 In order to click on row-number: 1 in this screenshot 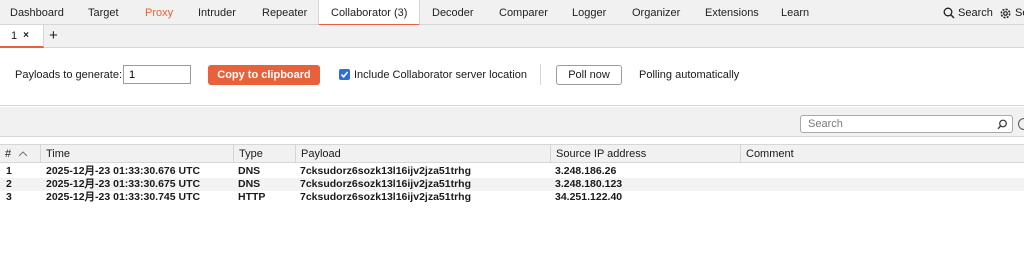, I will do `click(9, 171)`.